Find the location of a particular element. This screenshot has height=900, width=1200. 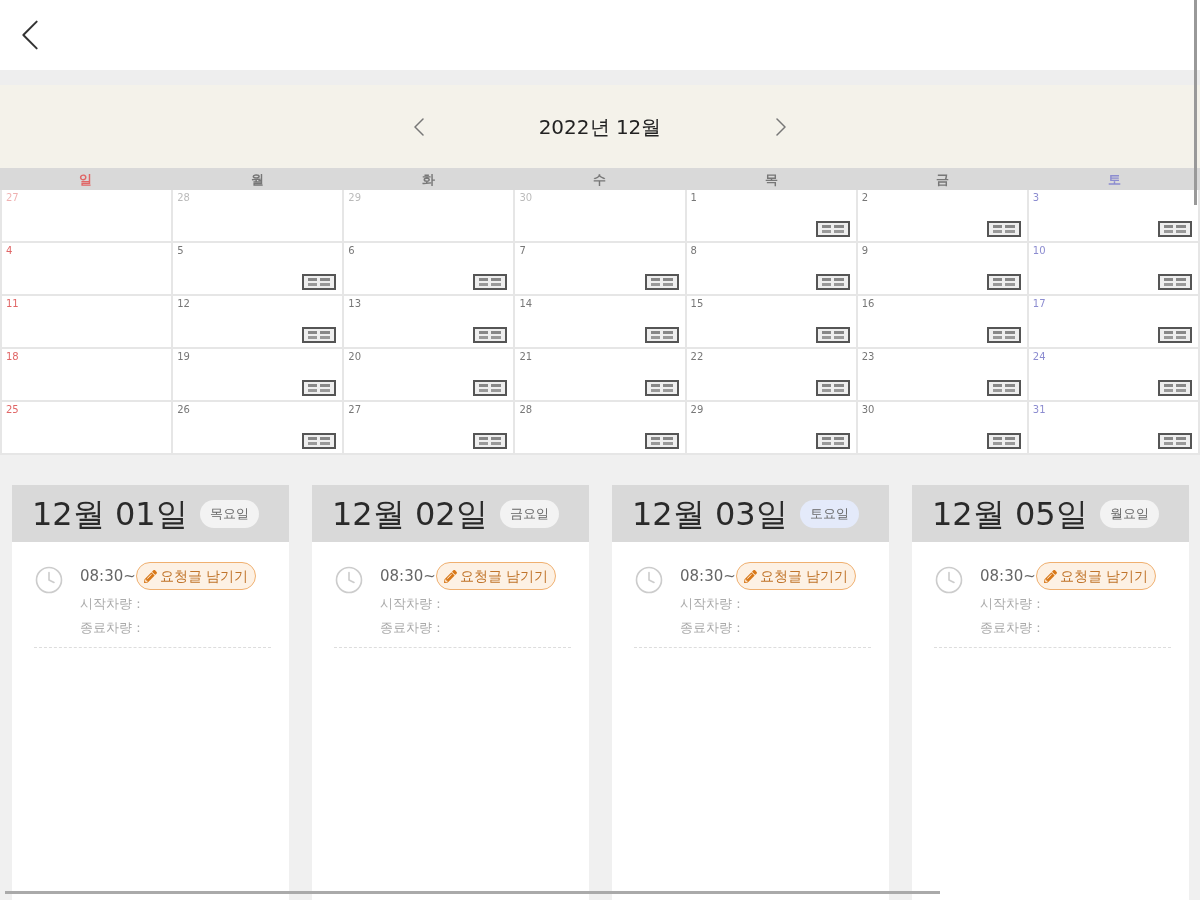

day-number: 24 is located at coordinates (1039, 357).